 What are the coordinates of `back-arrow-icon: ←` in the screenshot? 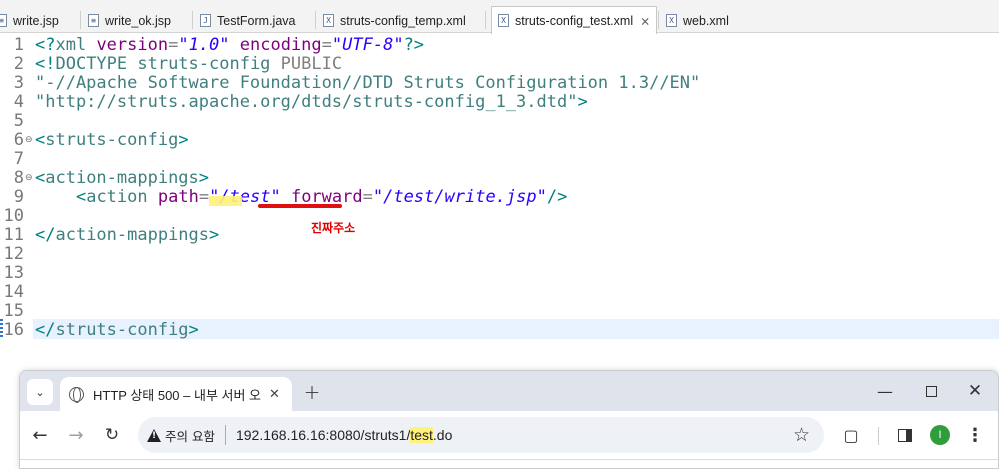 It's located at (40, 435).